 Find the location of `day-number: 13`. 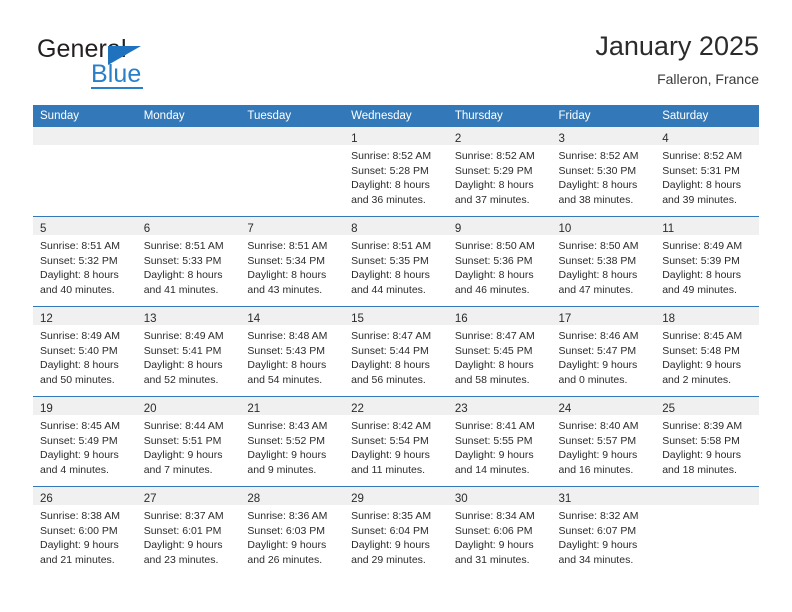

day-number: 13 is located at coordinates (150, 319).